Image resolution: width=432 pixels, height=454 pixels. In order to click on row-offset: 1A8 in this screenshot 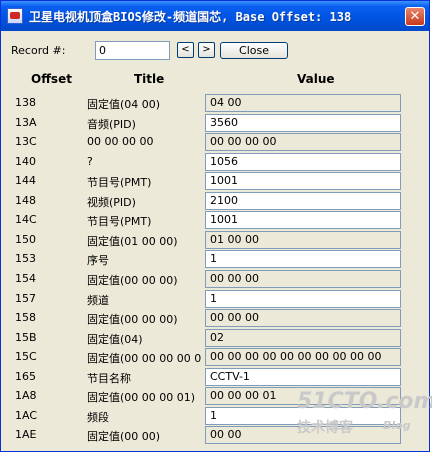, I will do `click(26, 395)`.